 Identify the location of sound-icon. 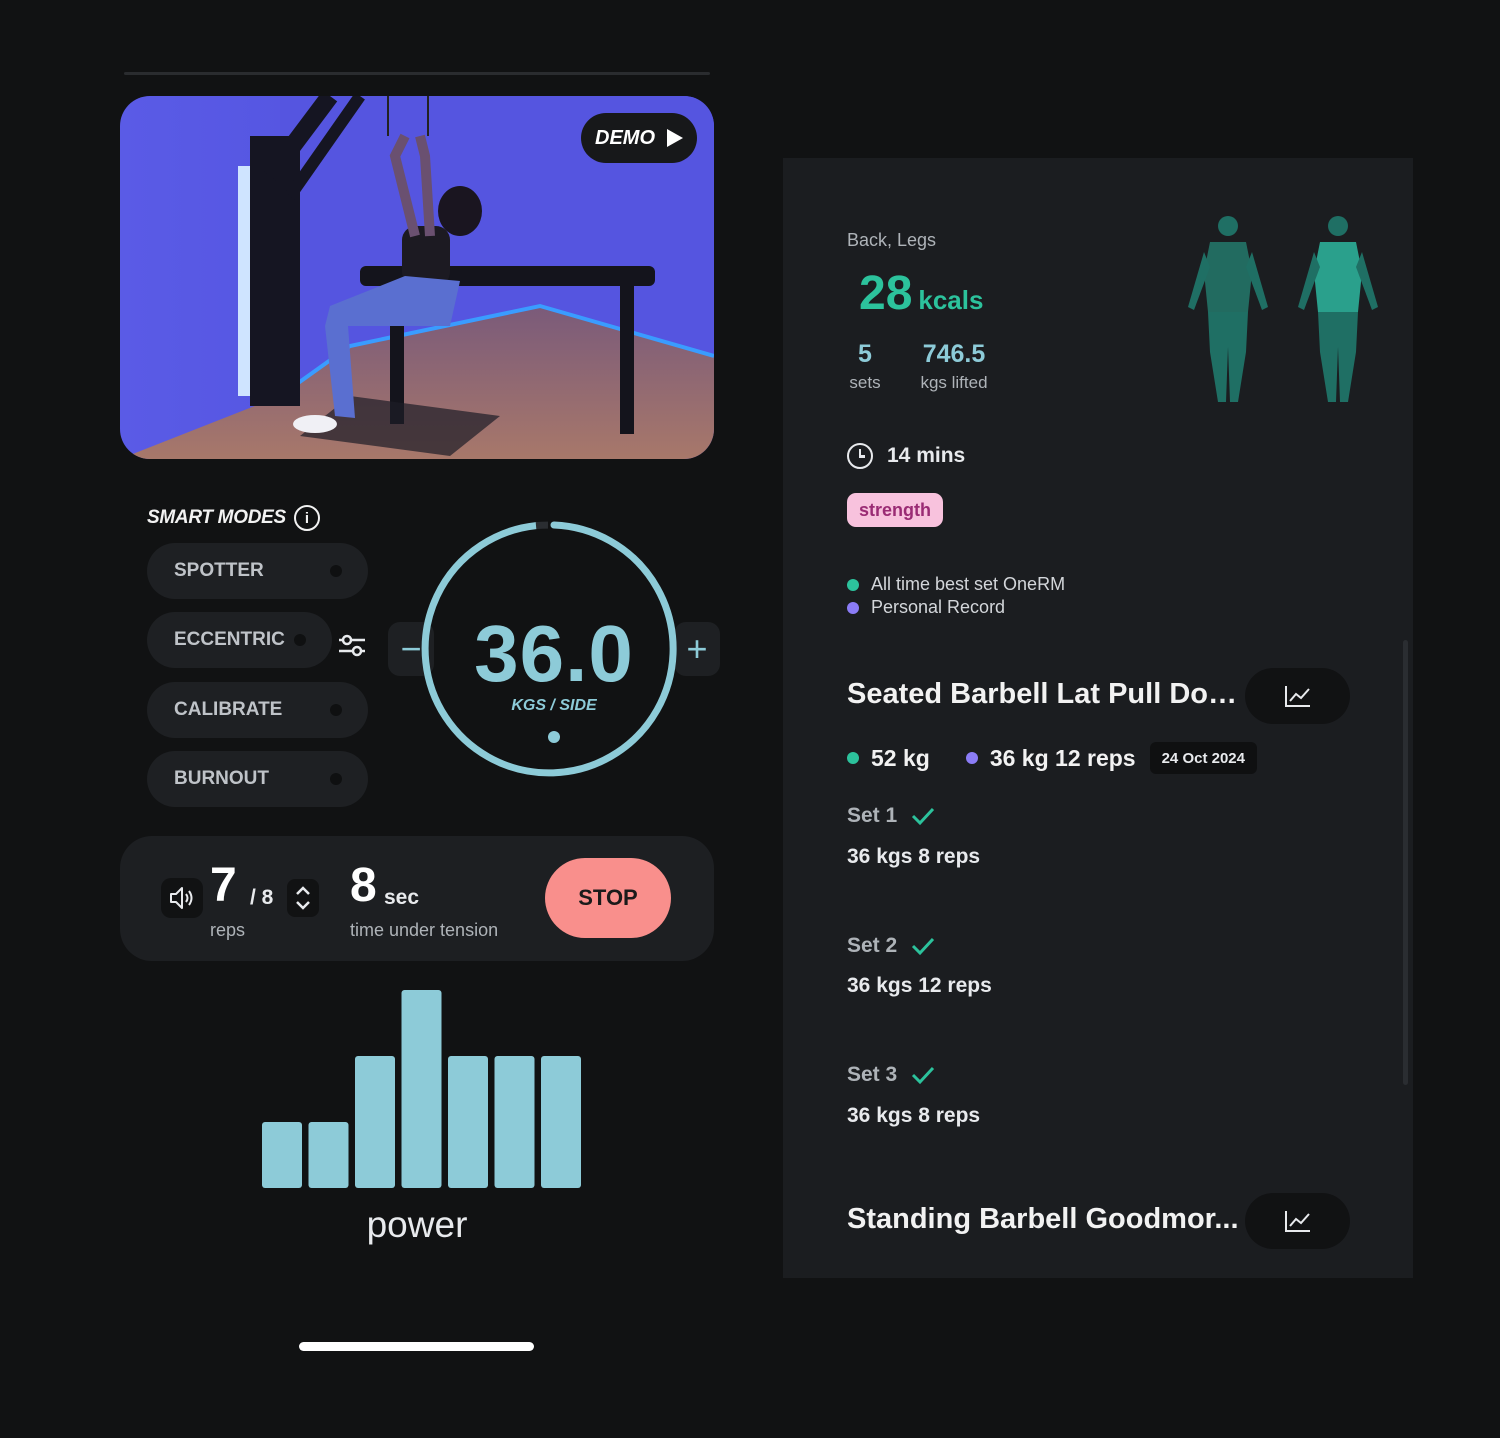
(181, 898).